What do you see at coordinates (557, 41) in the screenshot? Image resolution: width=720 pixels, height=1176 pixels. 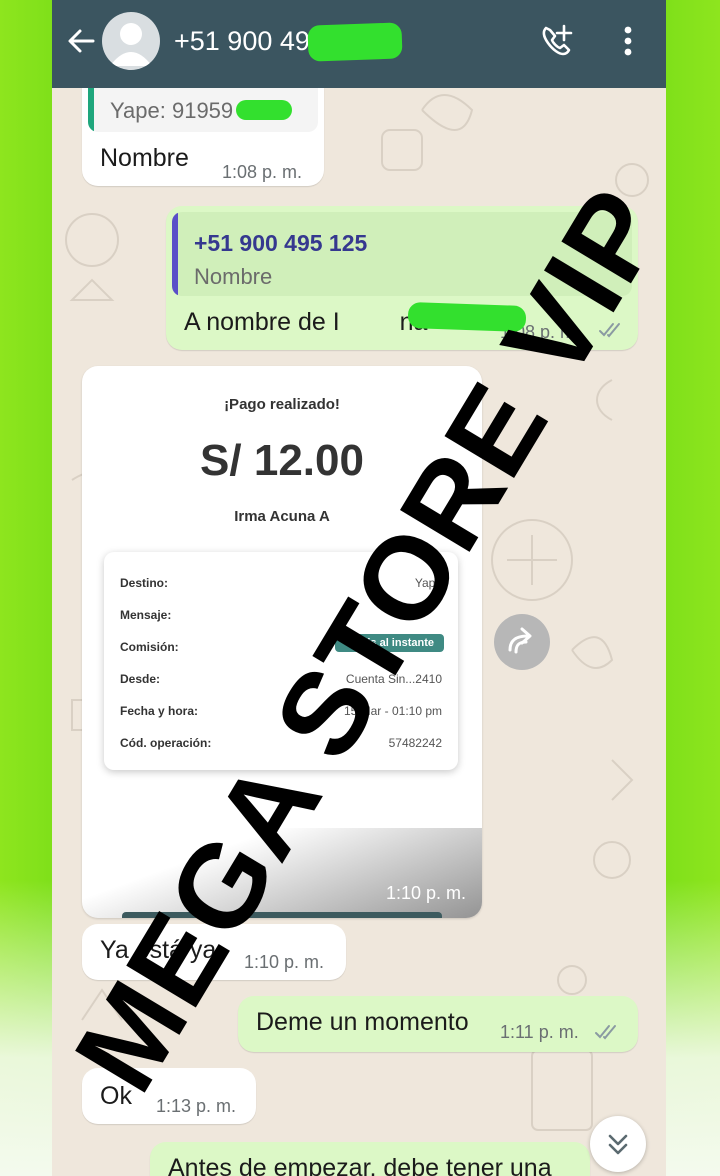 I see `add-call-icon` at bounding box center [557, 41].